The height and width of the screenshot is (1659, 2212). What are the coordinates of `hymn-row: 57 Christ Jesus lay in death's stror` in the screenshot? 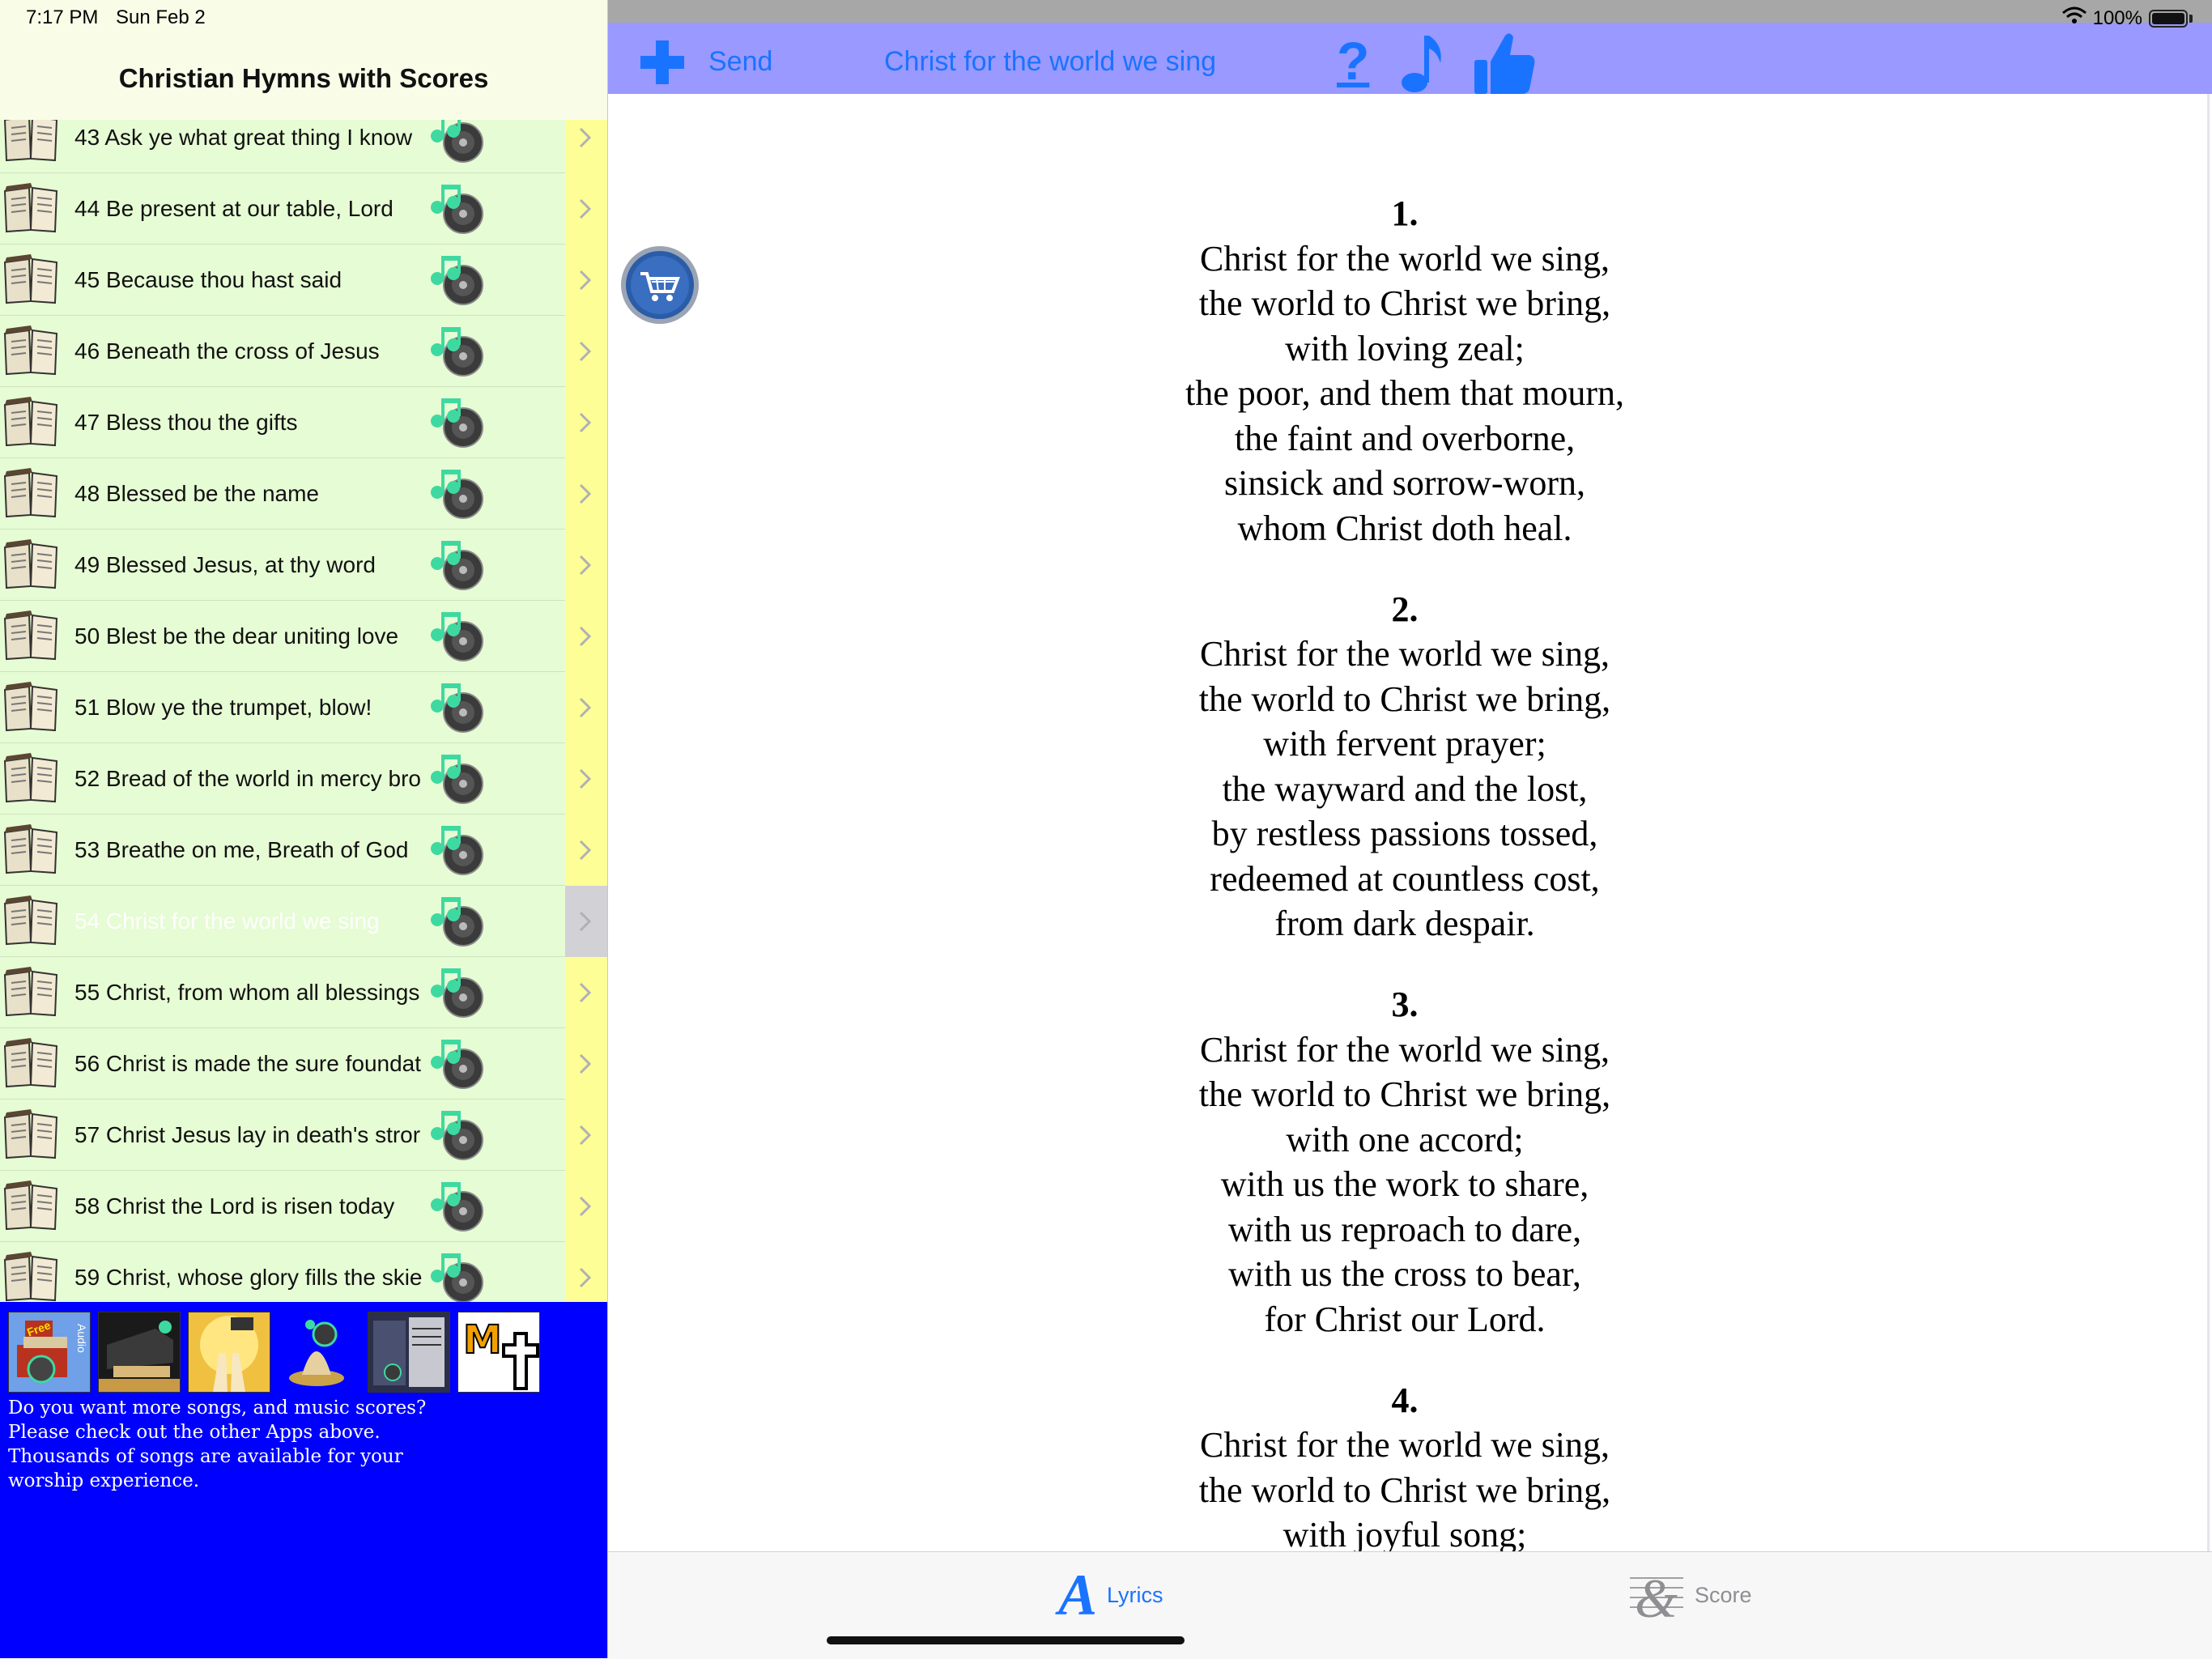 It's located at (303, 1136).